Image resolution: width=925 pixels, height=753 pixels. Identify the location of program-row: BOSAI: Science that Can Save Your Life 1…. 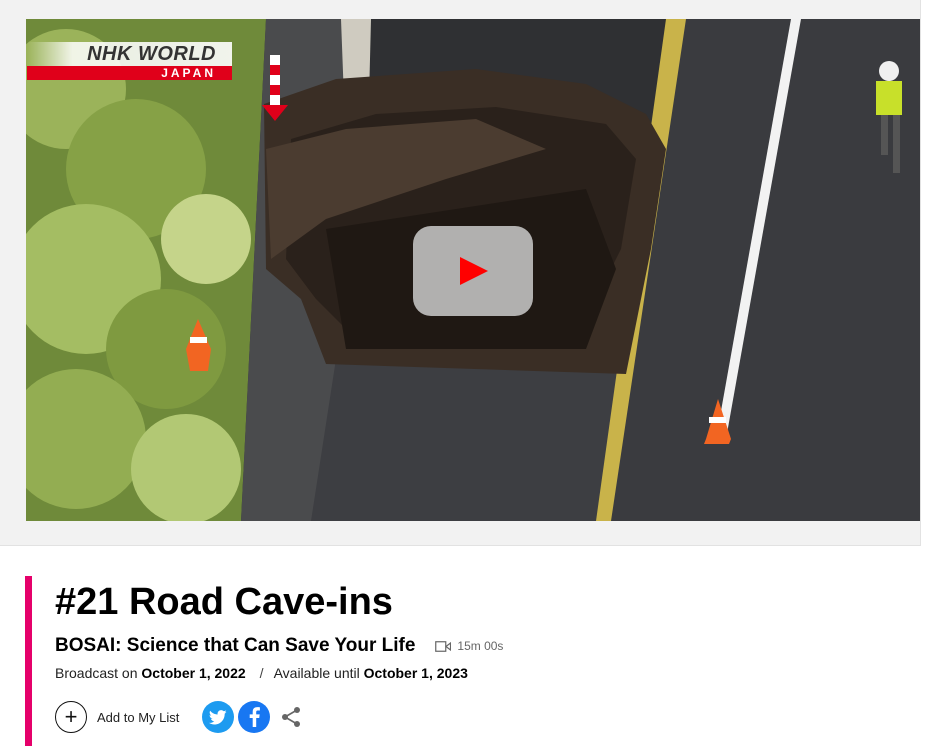
(279, 646).